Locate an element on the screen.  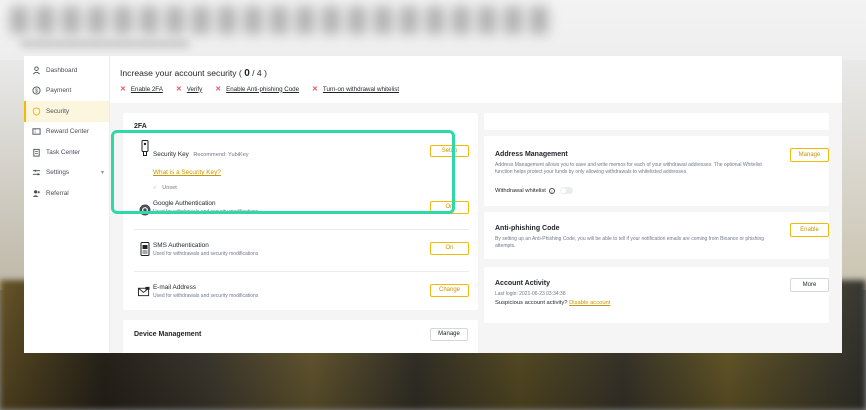
requirement-label: Turn-on withdrawal whitelist is located at coordinates (361, 89).